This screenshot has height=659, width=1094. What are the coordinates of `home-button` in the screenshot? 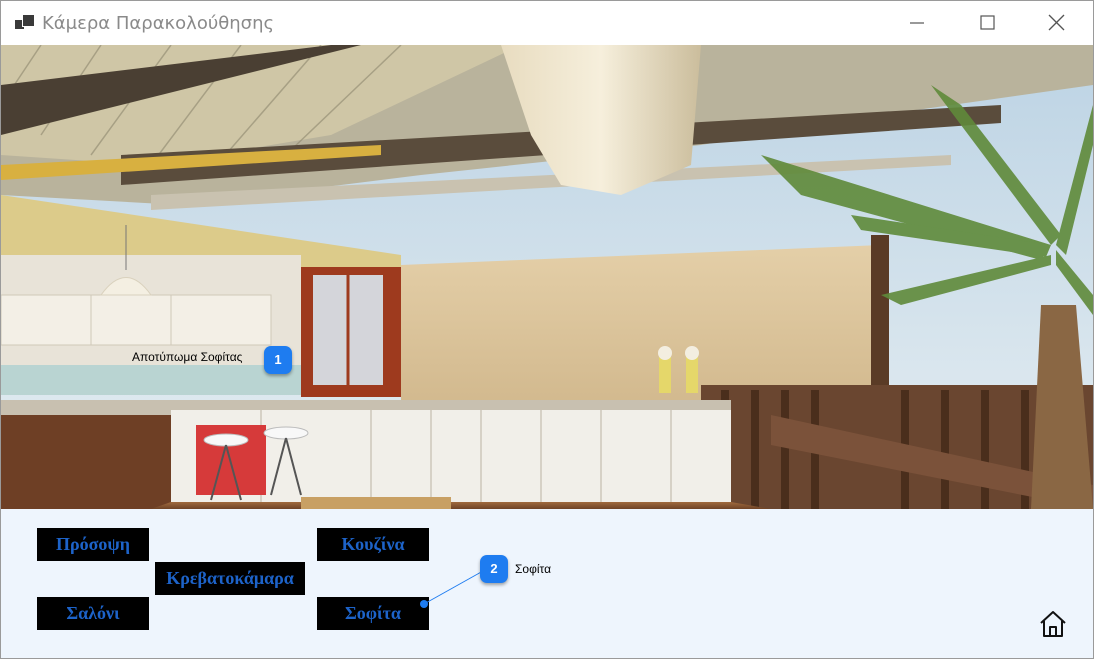 It's located at (1053, 624).